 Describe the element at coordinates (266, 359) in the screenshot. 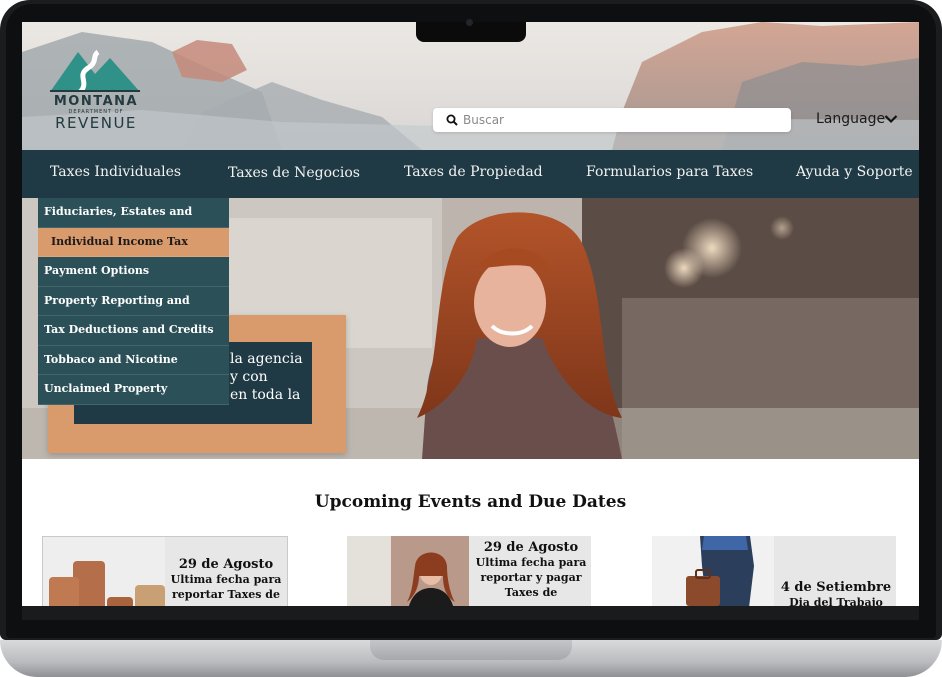

I see `hero-line-1: la agencia` at that location.